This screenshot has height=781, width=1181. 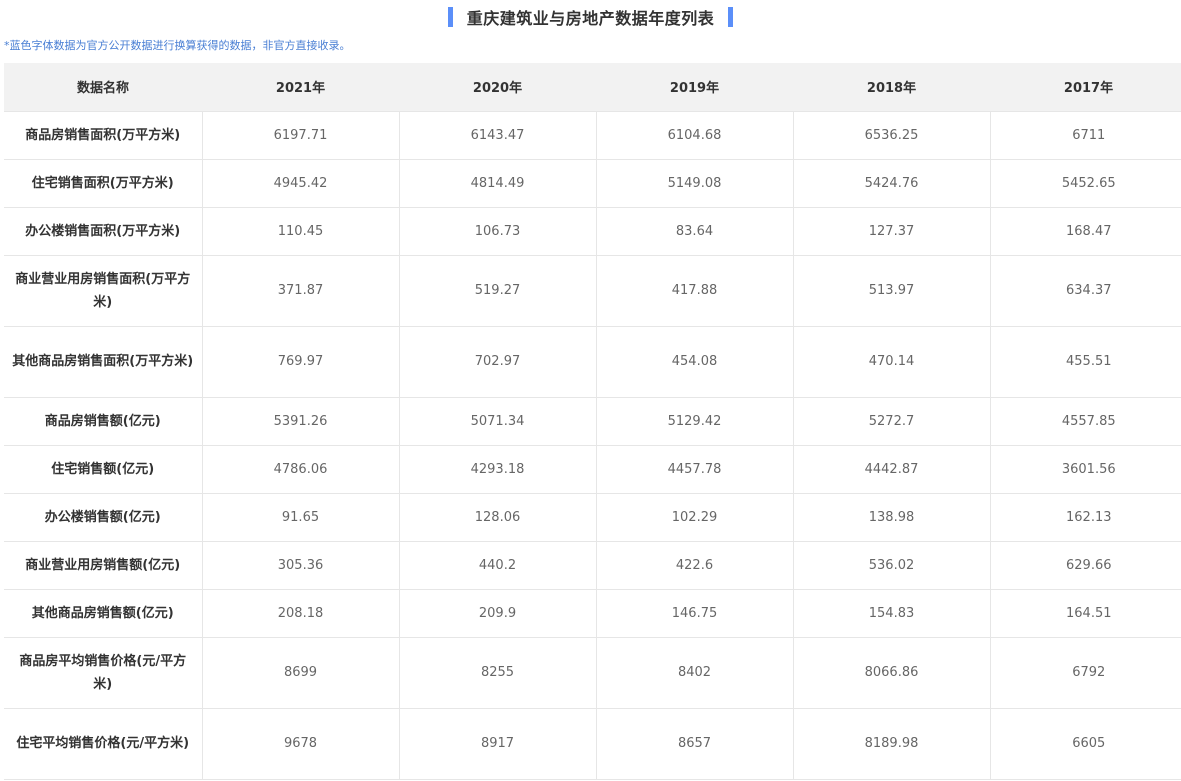 I want to click on table-cell: 5391.26, so click(x=300, y=421).